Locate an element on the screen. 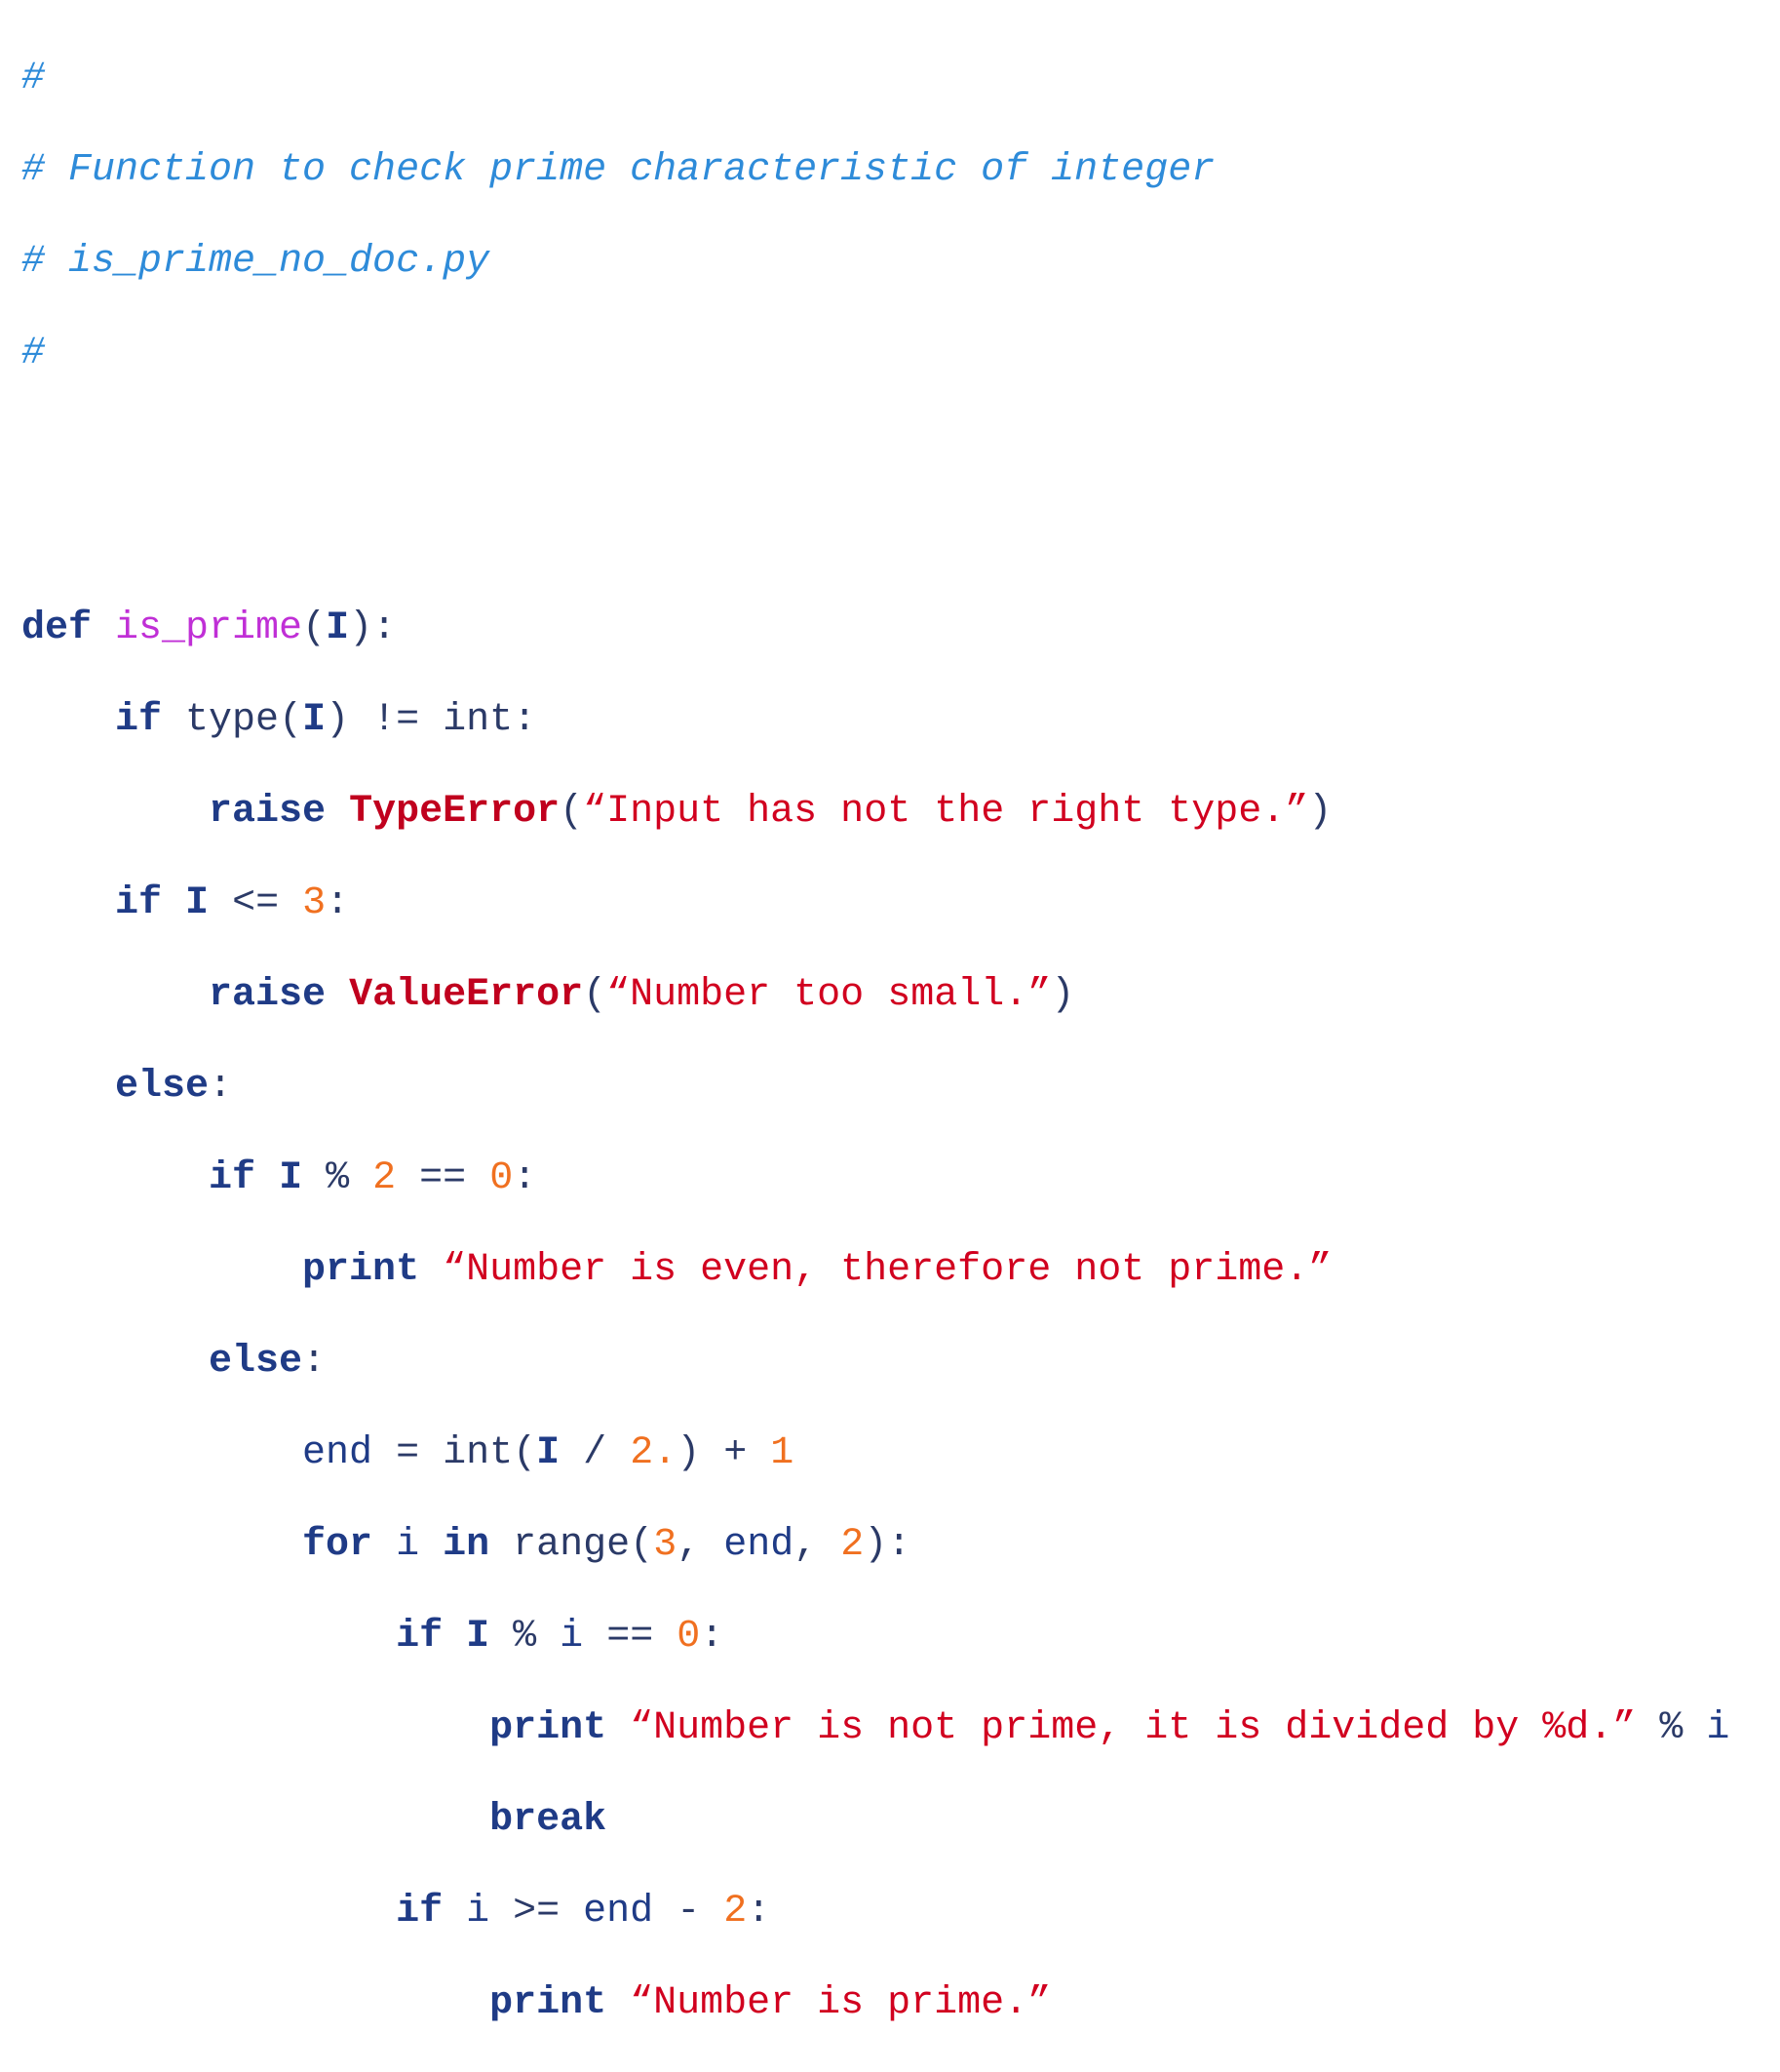 The image size is (1780, 2072). code-line-8: if type(I) != int: is located at coordinates (326, 720).